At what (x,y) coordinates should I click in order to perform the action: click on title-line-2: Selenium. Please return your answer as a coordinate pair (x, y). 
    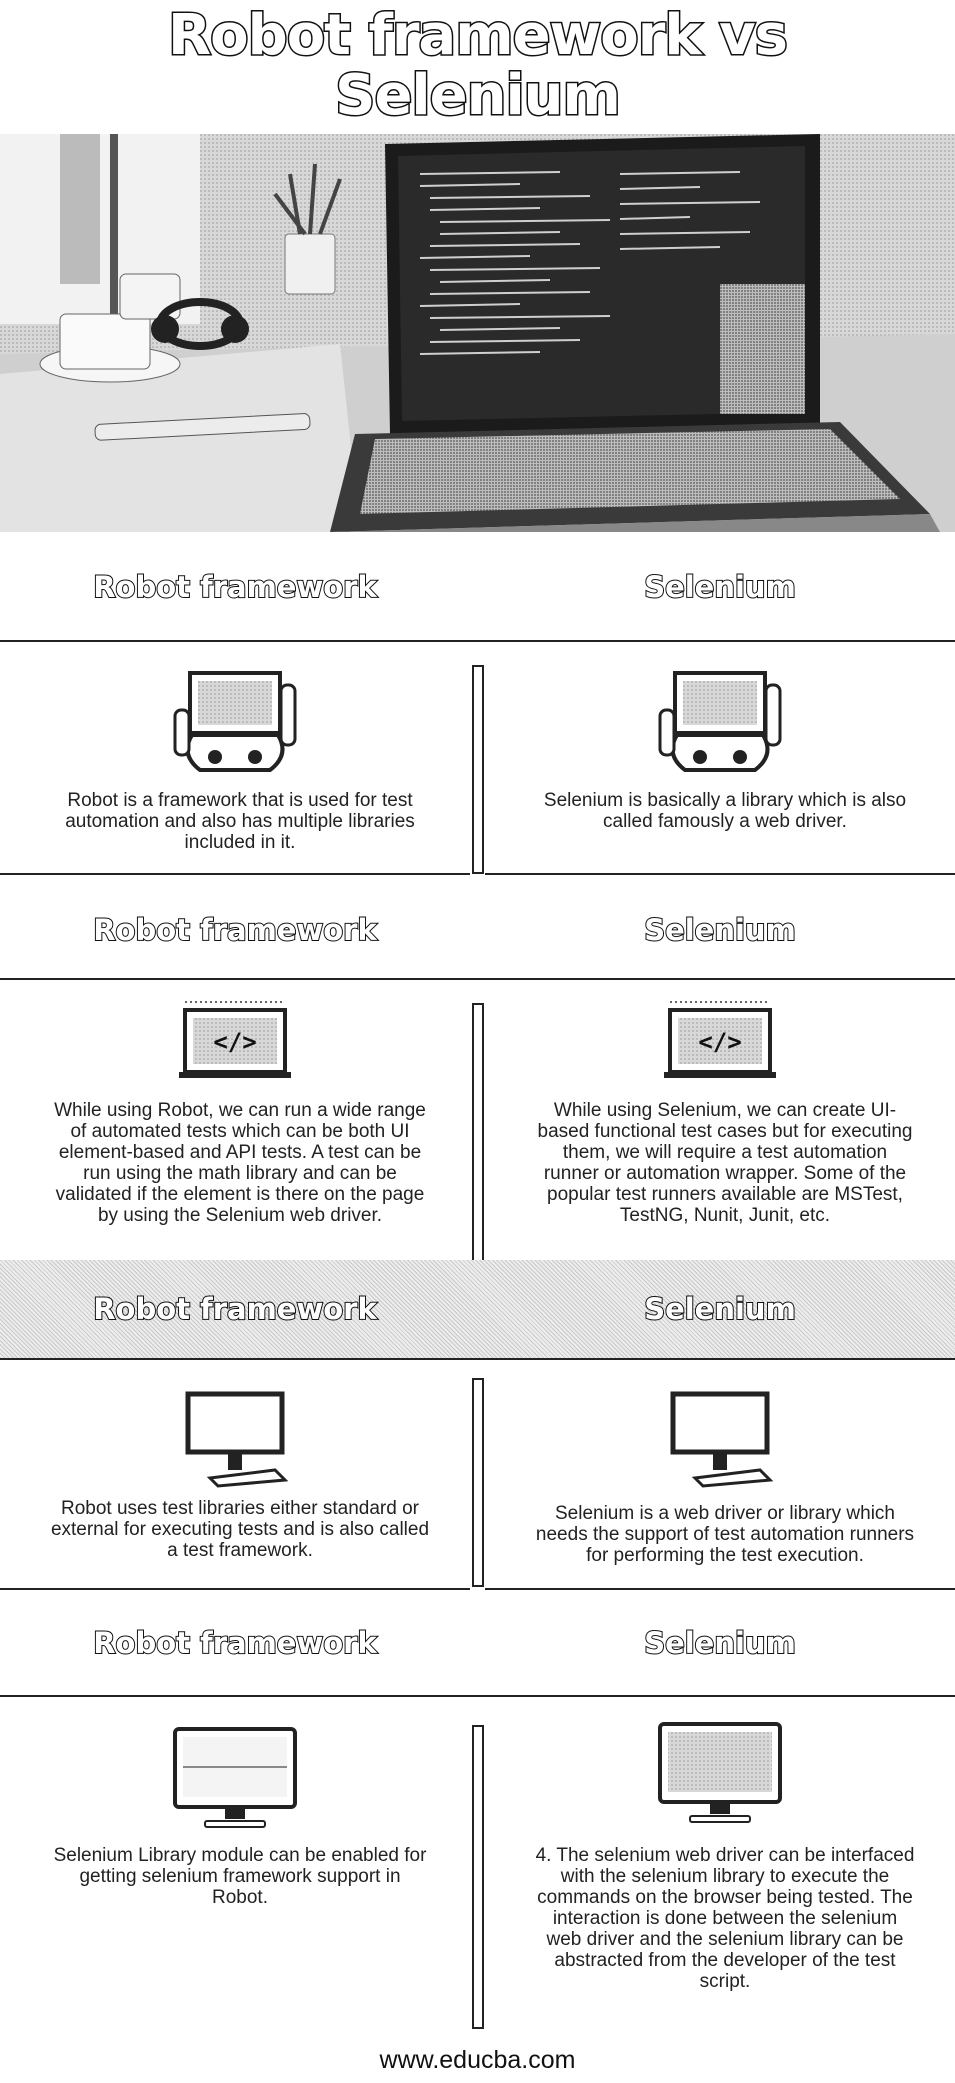
    Looking at the image, I should click on (478, 95).